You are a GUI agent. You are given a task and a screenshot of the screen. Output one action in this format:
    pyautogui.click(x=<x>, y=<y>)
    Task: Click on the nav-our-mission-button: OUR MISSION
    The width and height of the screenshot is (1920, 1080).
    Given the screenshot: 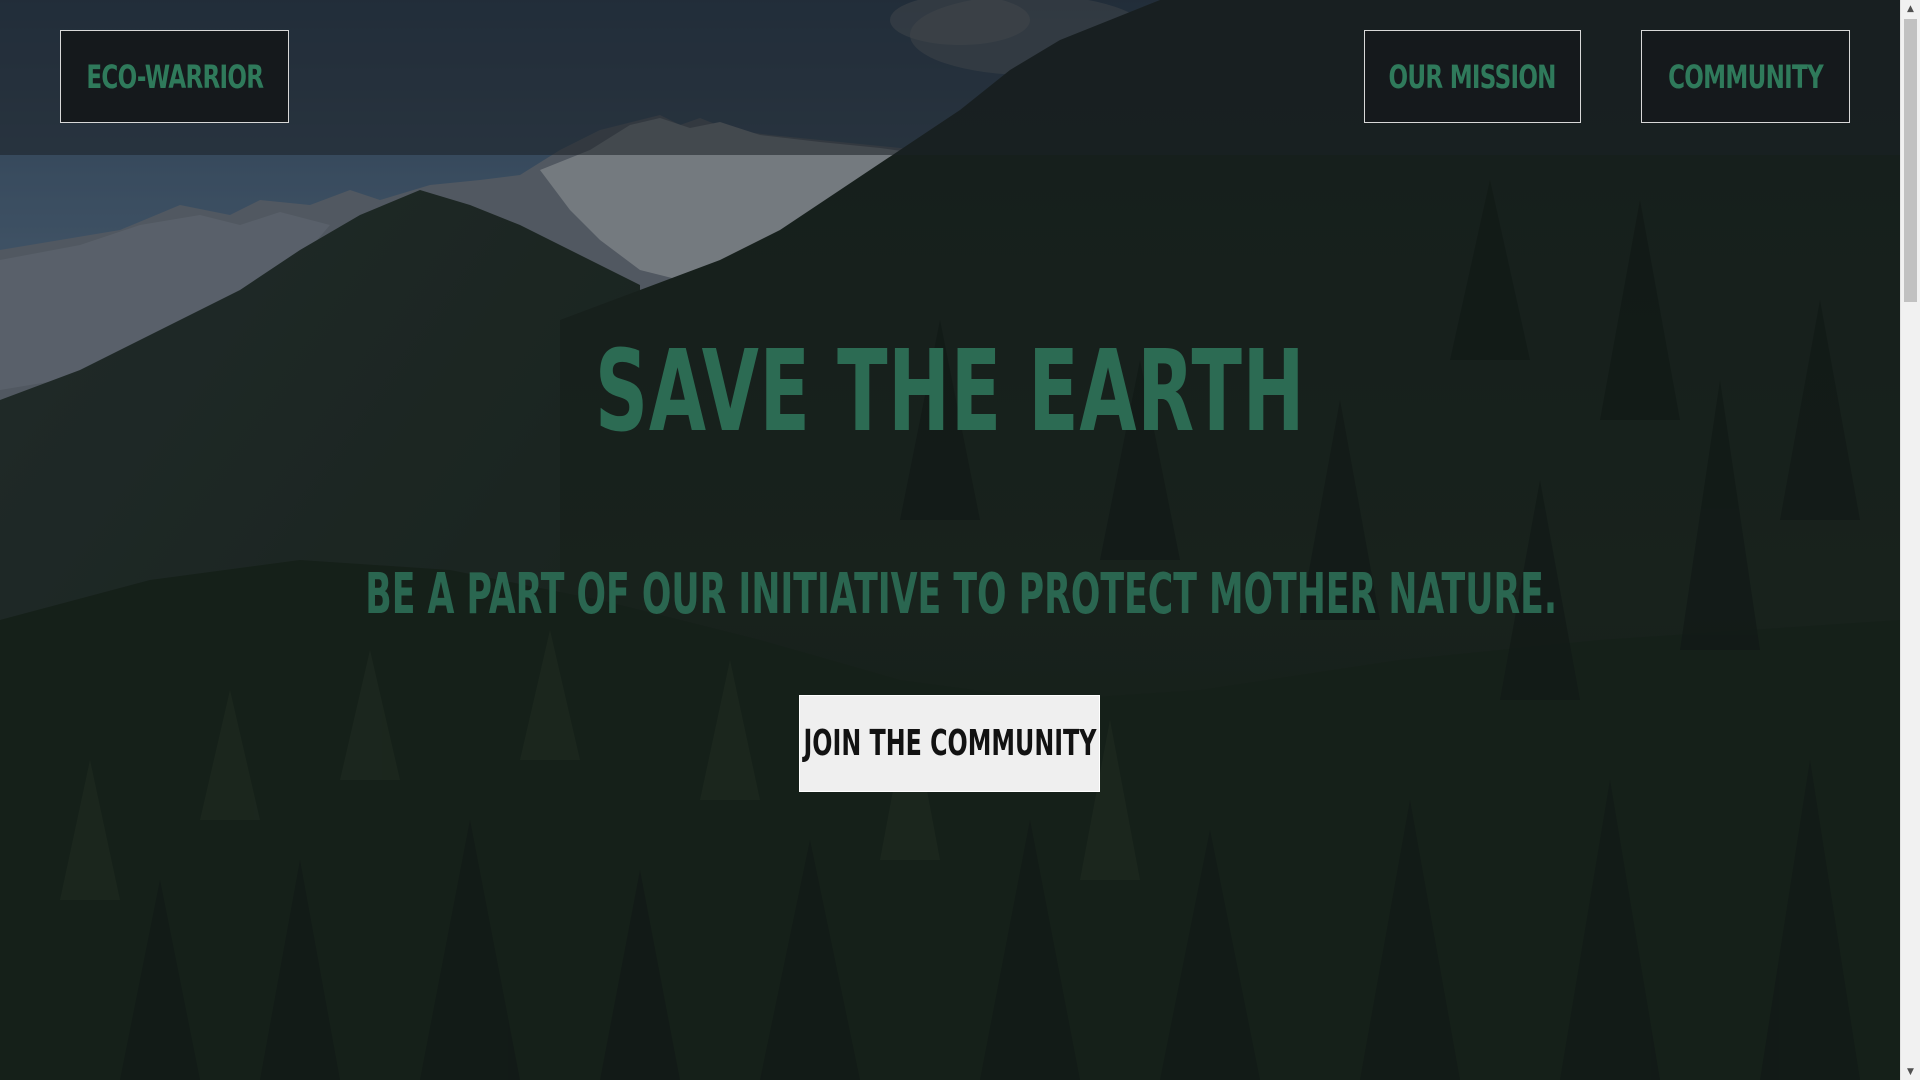 What is the action you would take?
    pyautogui.click(x=1472, y=76)
    